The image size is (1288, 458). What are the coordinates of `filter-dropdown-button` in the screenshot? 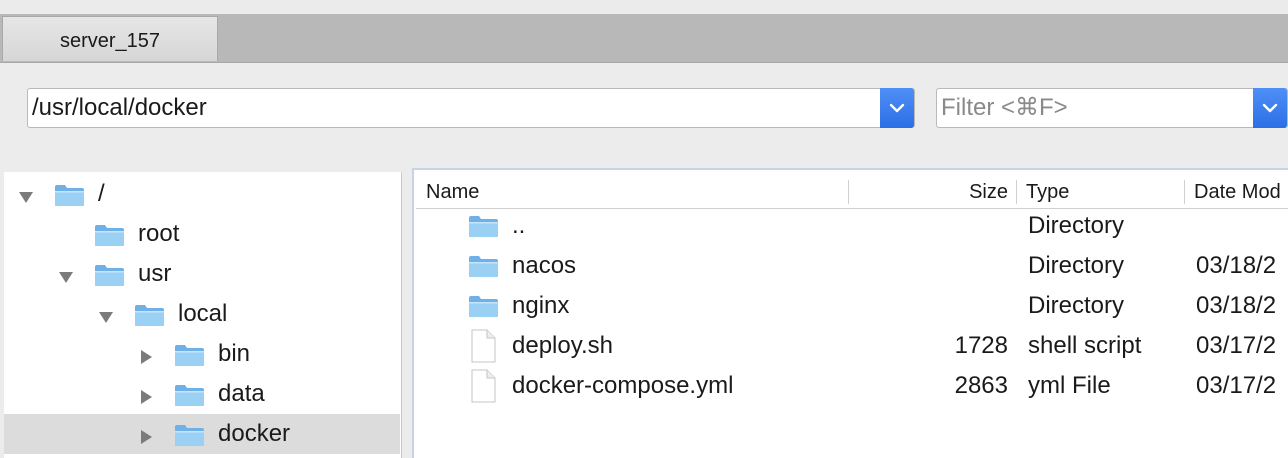 It's located at (1270, 108).